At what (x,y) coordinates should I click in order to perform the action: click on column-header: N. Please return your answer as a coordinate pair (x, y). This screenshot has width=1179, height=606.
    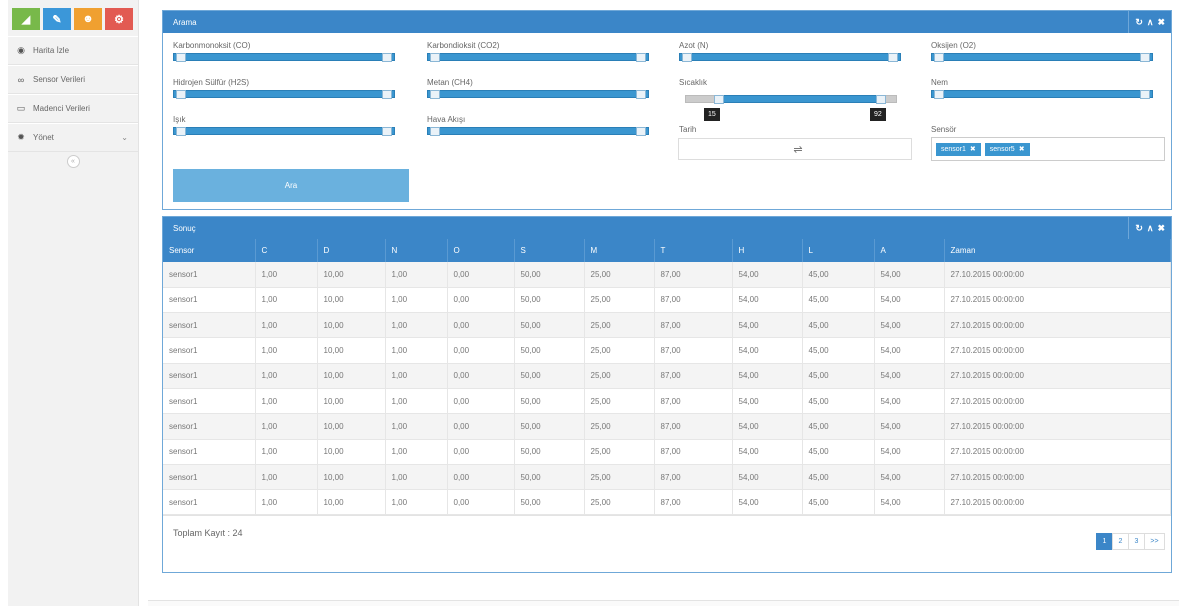
    Looking at the image, I should click on (416, 250).